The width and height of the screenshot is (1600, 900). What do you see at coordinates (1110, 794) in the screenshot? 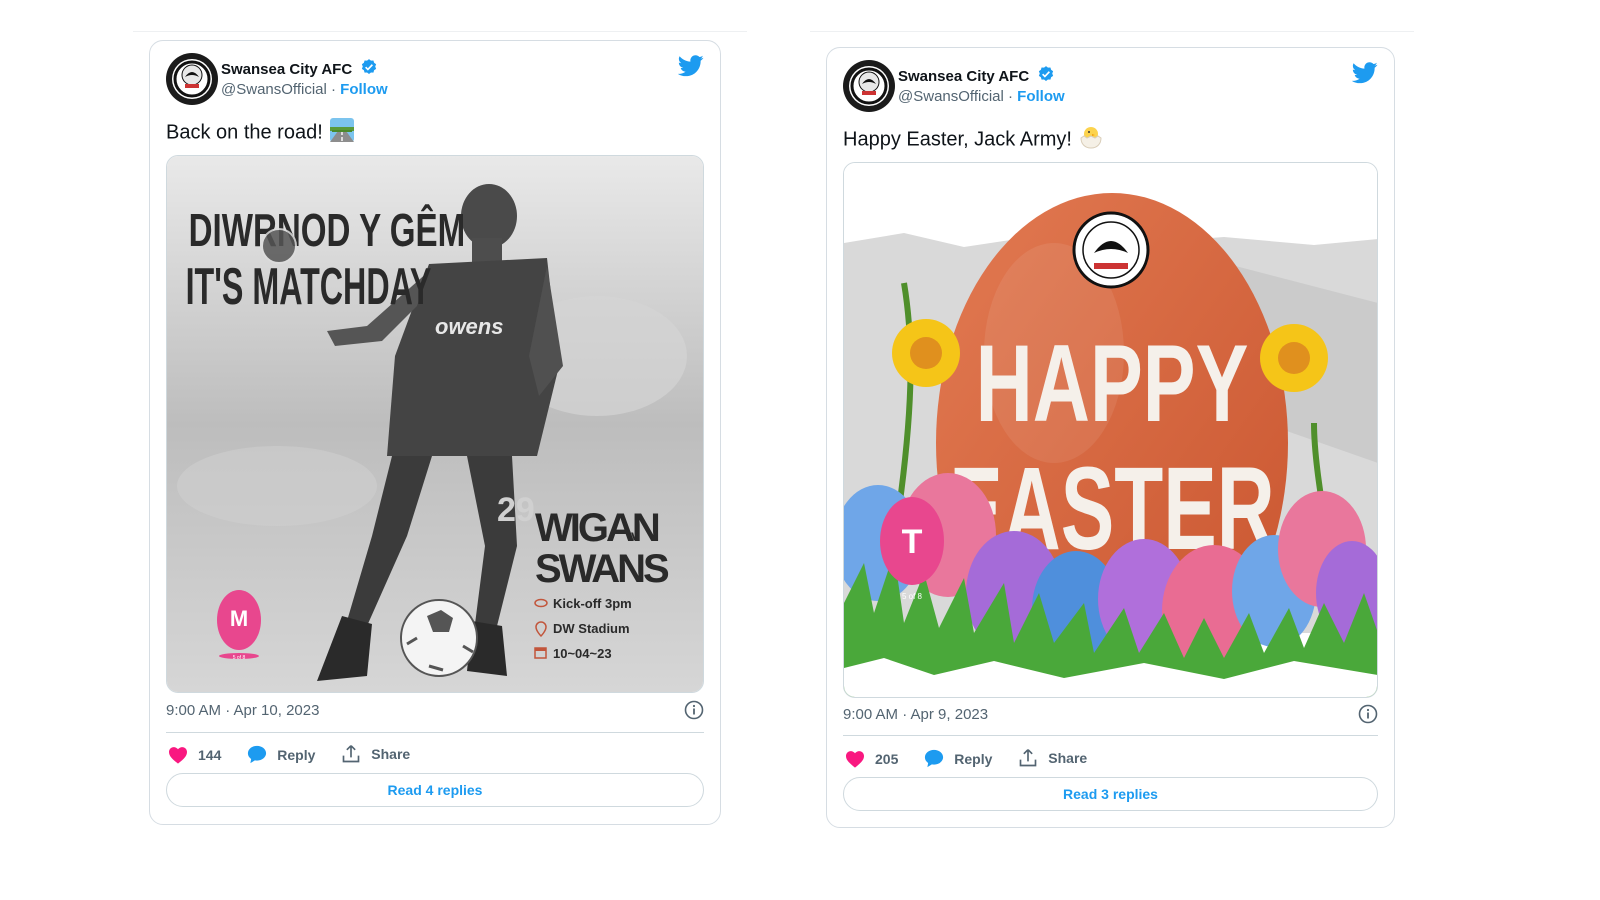
I see `read-replies-button: Read 3 replies` at bounding box center [1110, 794].